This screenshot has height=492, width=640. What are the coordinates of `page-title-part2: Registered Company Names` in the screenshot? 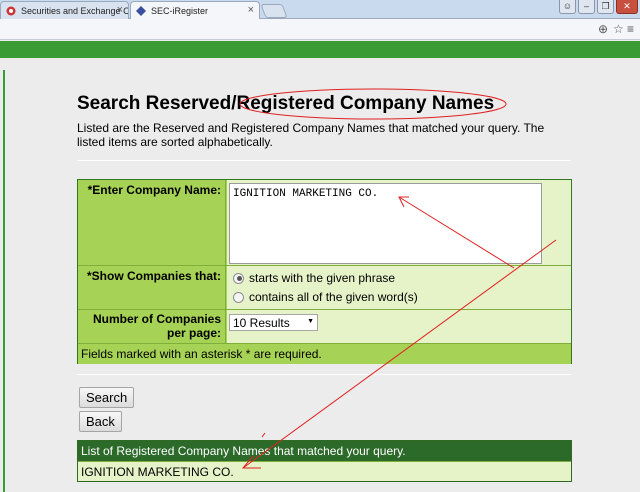 It's located at (365, 103).